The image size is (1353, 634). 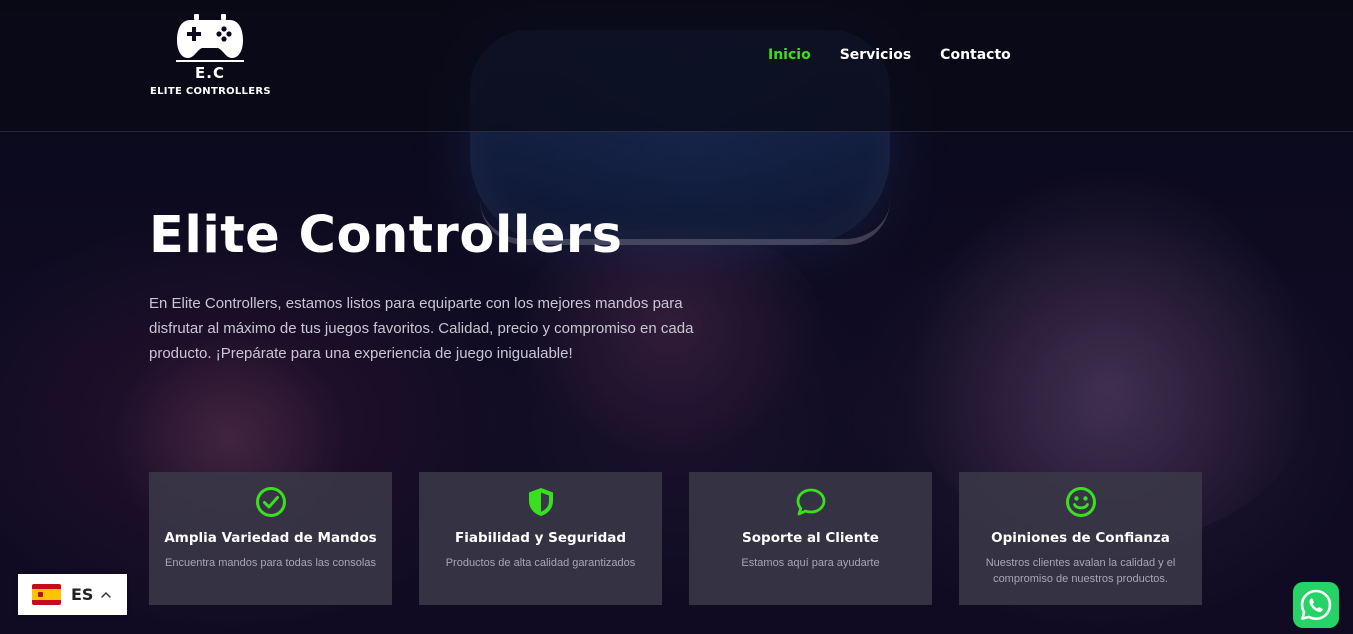 I want to click on site-logo: E.C ELITE CONTROLLERS, so click(x=210, y=55).